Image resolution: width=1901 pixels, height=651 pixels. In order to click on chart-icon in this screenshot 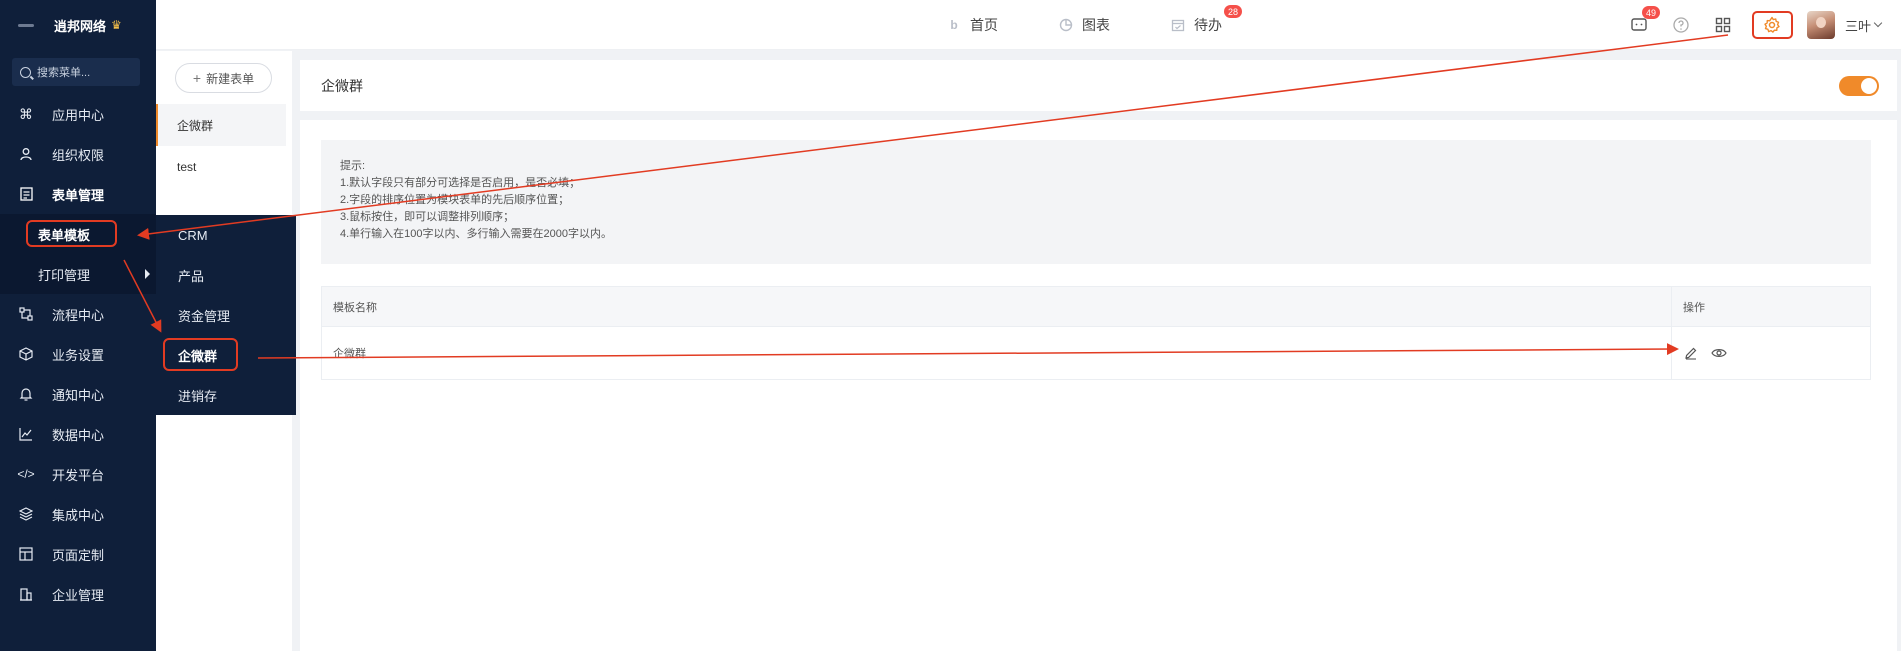, I will do `click(26, 434)`.